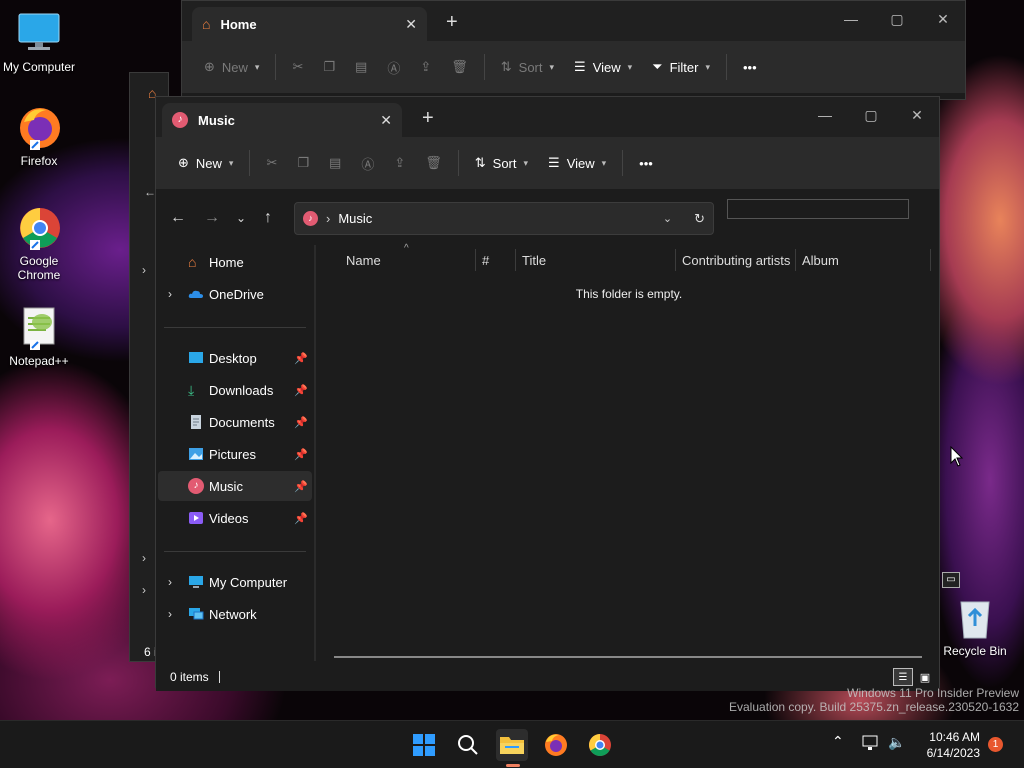 The image size is (1024, 768). Describe the element at coordinates (235, 390) in the screenshot. I see `sidebar-item-downloads: ⤓ Downloads 📌` at that location.